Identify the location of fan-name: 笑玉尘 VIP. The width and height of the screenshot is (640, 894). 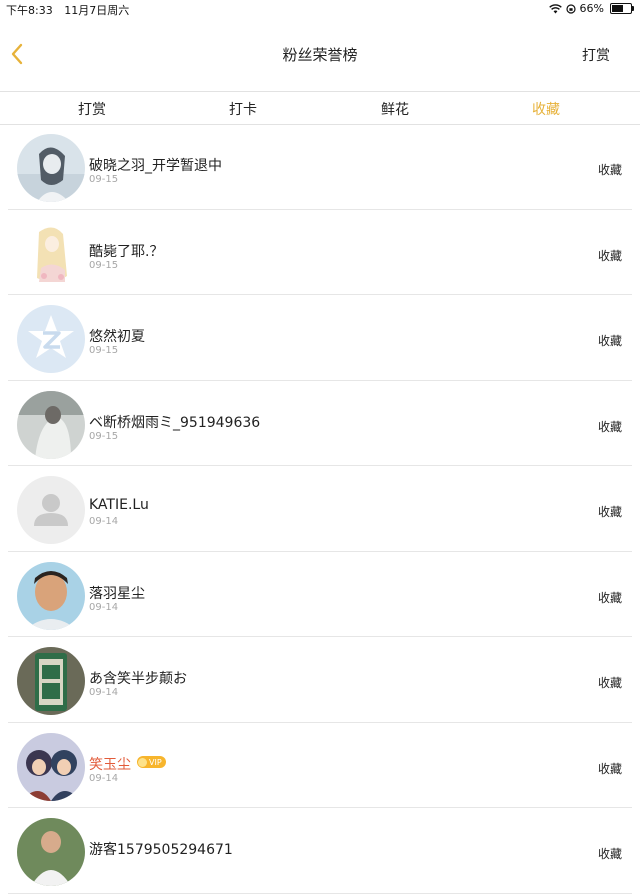
(127, 764).